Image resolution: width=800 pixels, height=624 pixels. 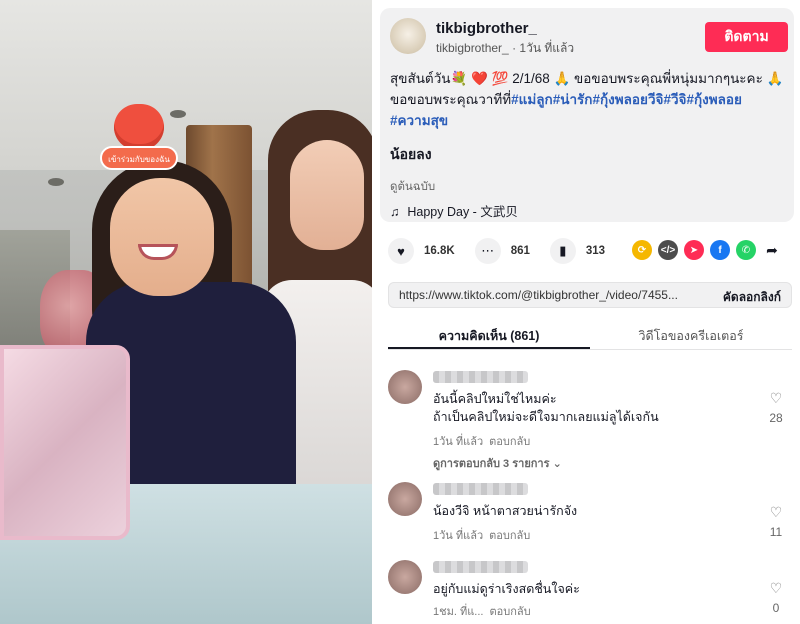 What do you see at coordinates (497, 463) in the screenshot?
I see `view-replies-button: ดูการตอบกลับ 3 รายการ ⌄` at bounding box center [497, 463].